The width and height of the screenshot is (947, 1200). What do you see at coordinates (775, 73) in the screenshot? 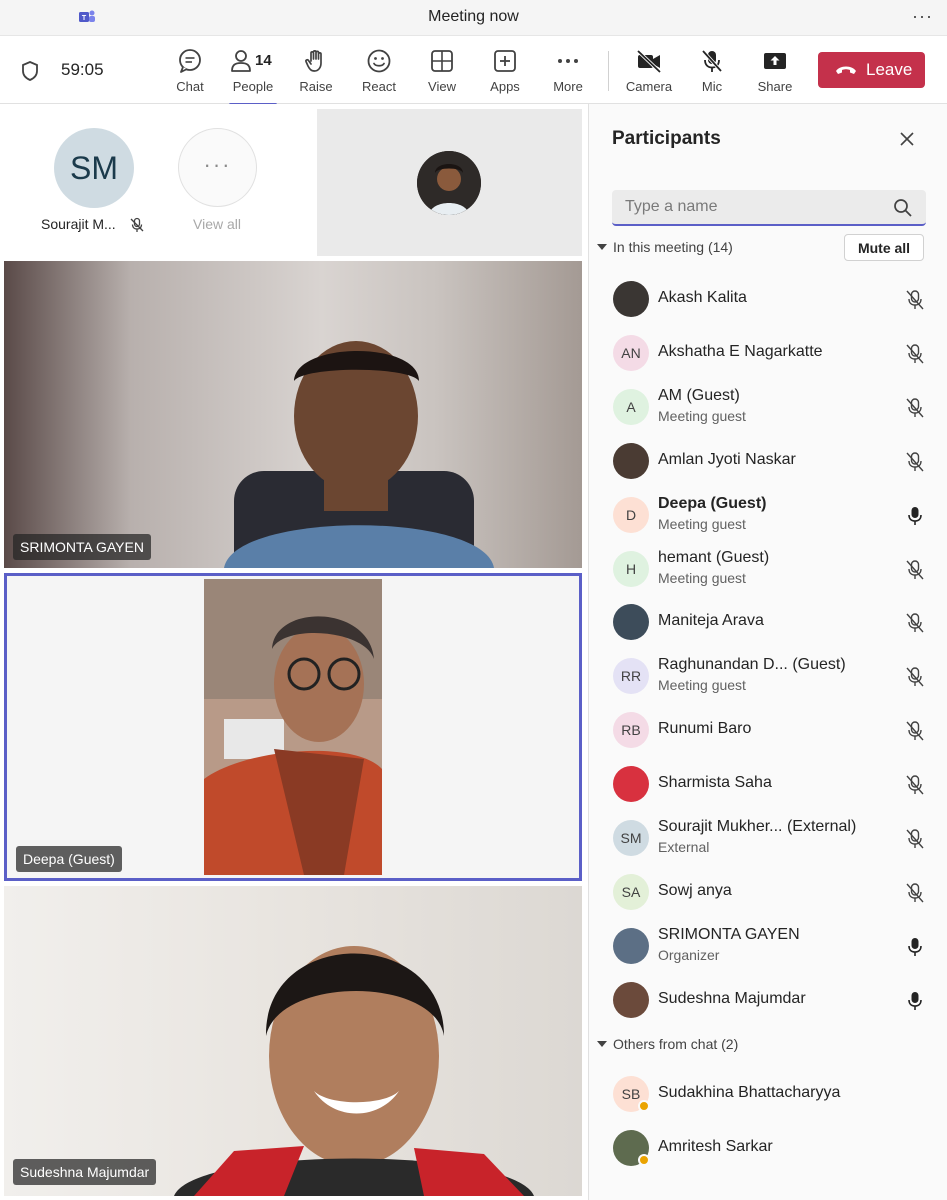
I see `share-button: Share` at bounding box center [775, 73].